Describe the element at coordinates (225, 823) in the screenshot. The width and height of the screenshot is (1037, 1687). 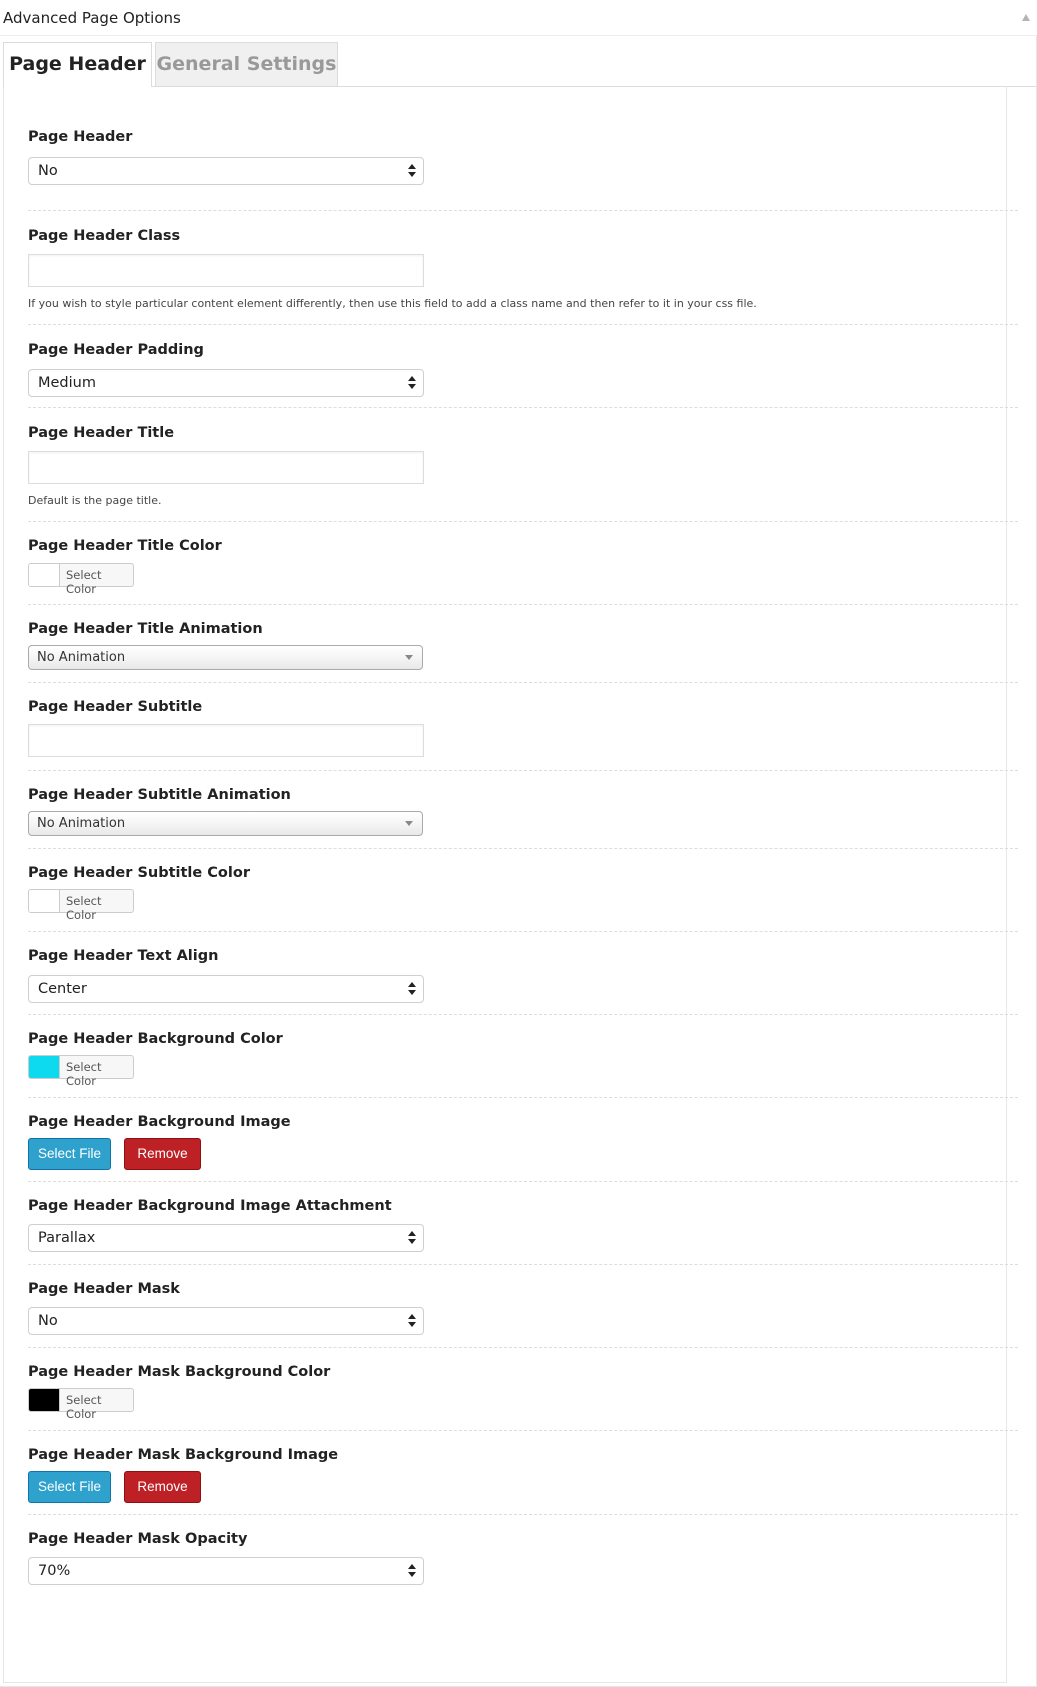
I see `page-header-subtitle-animation-select: No Animation` at that location.